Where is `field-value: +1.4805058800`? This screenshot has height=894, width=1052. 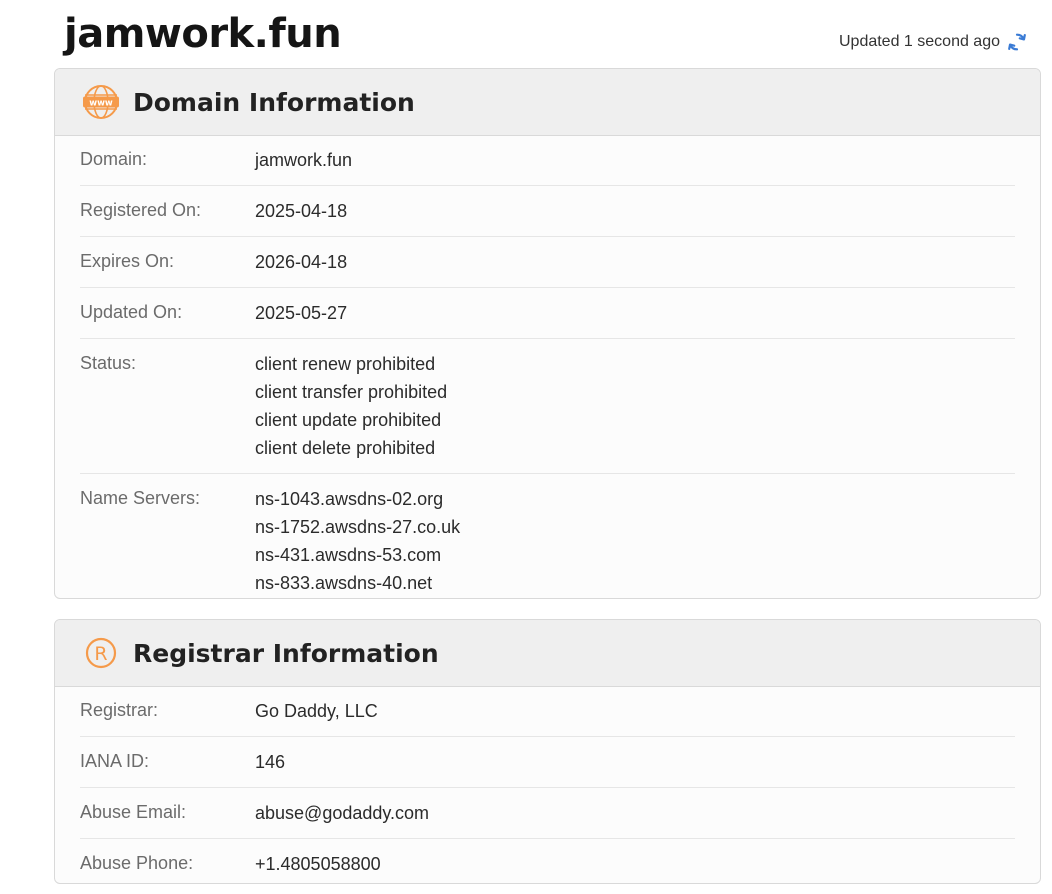
field-value: +1.4805058800 is located at coordinates (318, 864).